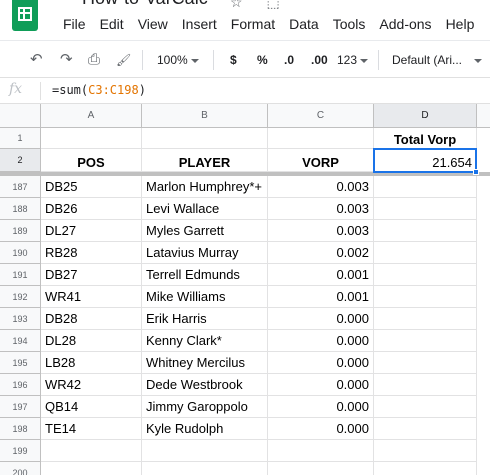 Image resolution: width=490 pixels, height=475 pixels. Describe the element at coordinates (20, 253) in the screenshot. I see `row-header: 190` at that location.